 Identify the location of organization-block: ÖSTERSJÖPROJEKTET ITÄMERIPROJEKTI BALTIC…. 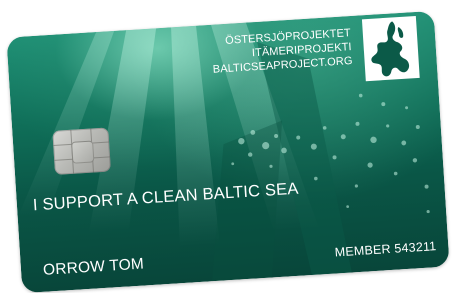
(282, 51).